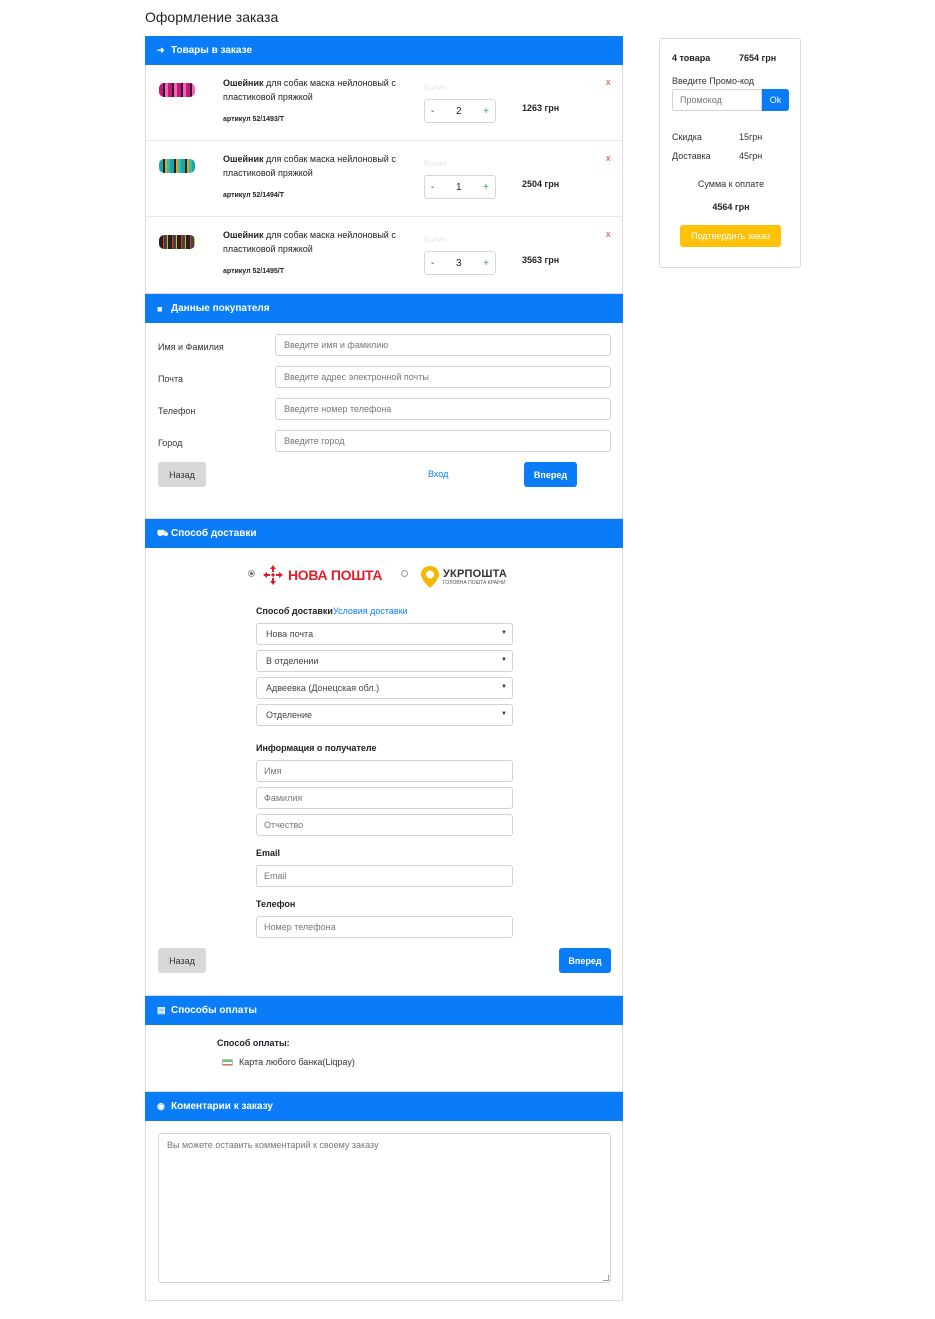 Image resolution: width=935 pixels, height=1319 pixels. What do you see at coordinates (212, 50) in the screenshot?
I see `cart-heading: Товары в заказе` at bounding box center [212, 50].